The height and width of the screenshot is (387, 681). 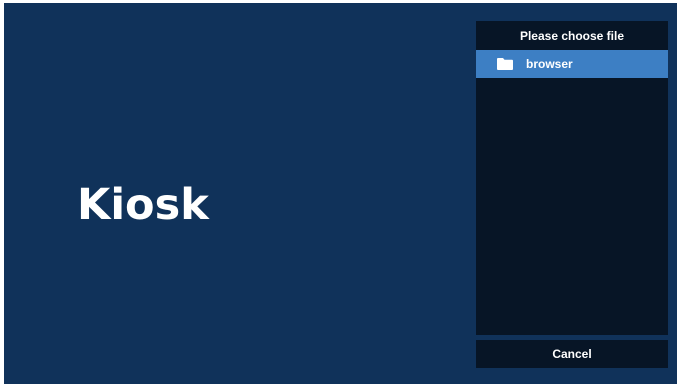 I want to click on folder-icon, so click(x=505, y=64).